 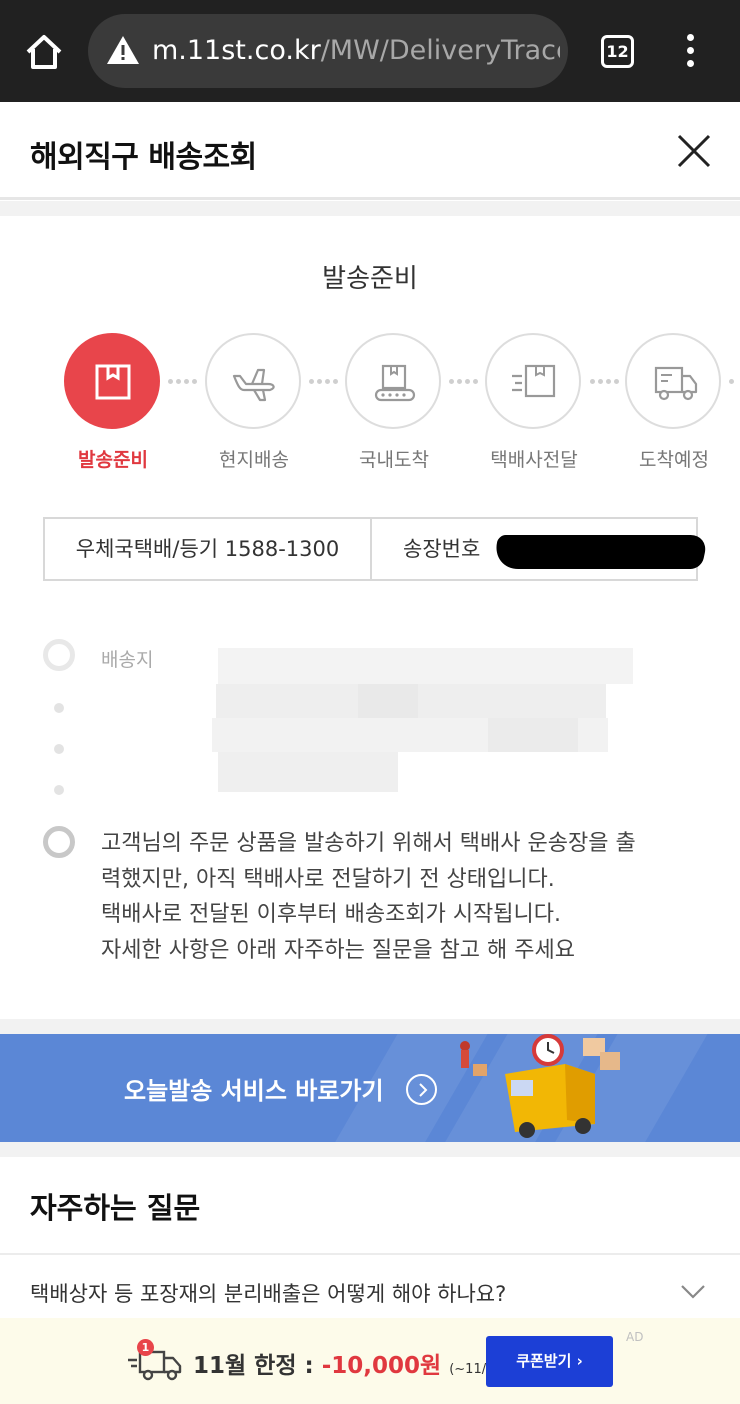 What do you see at coordinates (540, 1086) in the screenshot?
I see `delivery-truck-illustration` at bounding box center [540, 1086].